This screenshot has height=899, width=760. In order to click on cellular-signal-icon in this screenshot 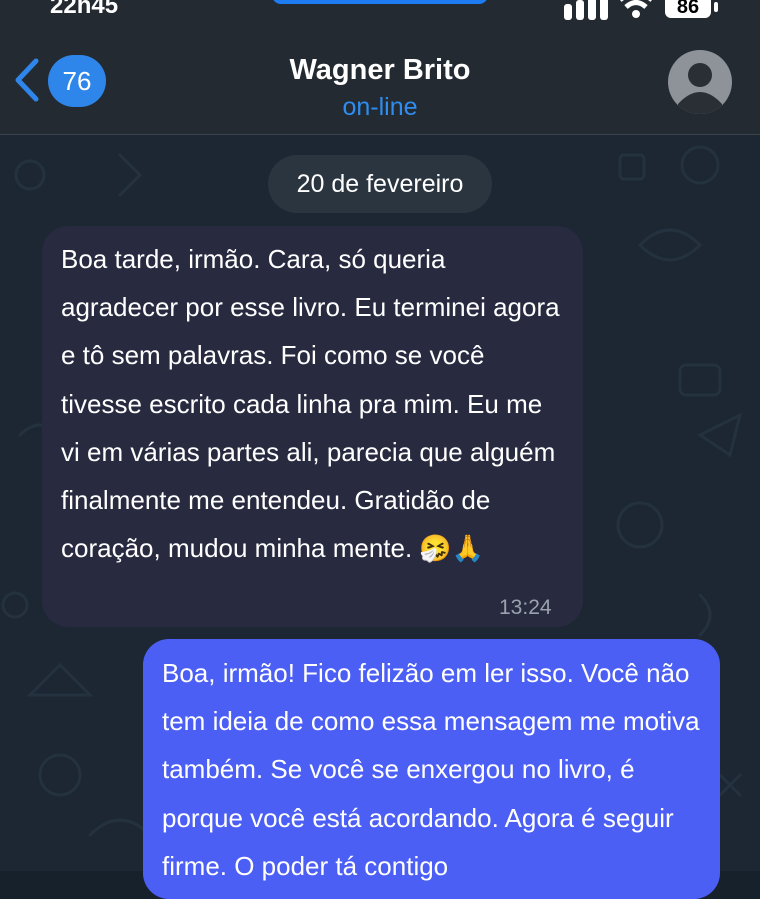, I will do `click(586, 10)`.